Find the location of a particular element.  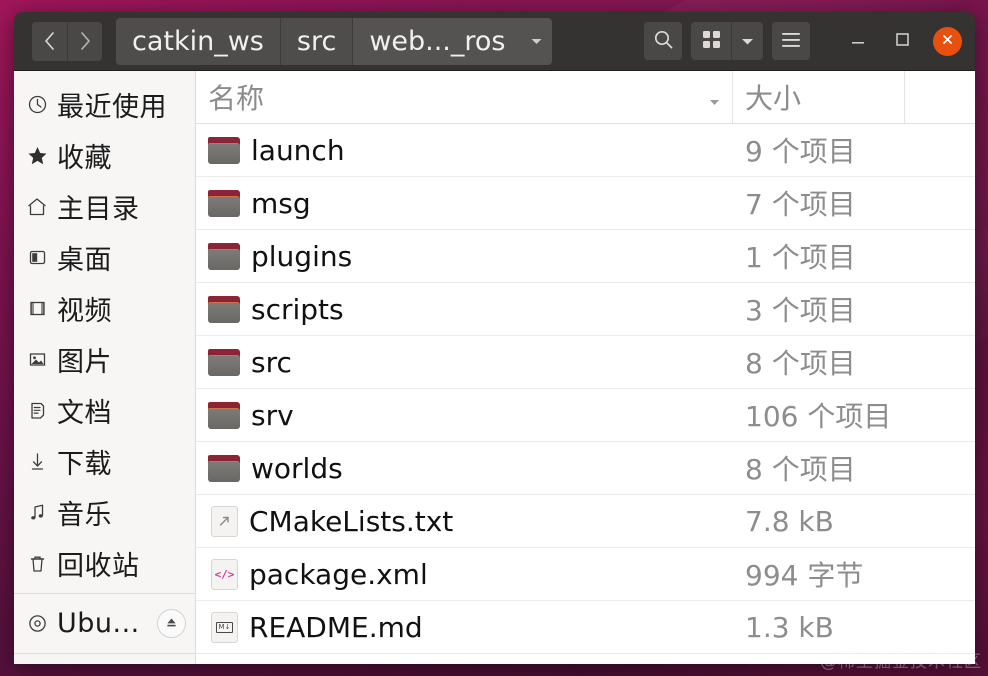

view-mode-dropdown-button is located at coordinates (747, 41).